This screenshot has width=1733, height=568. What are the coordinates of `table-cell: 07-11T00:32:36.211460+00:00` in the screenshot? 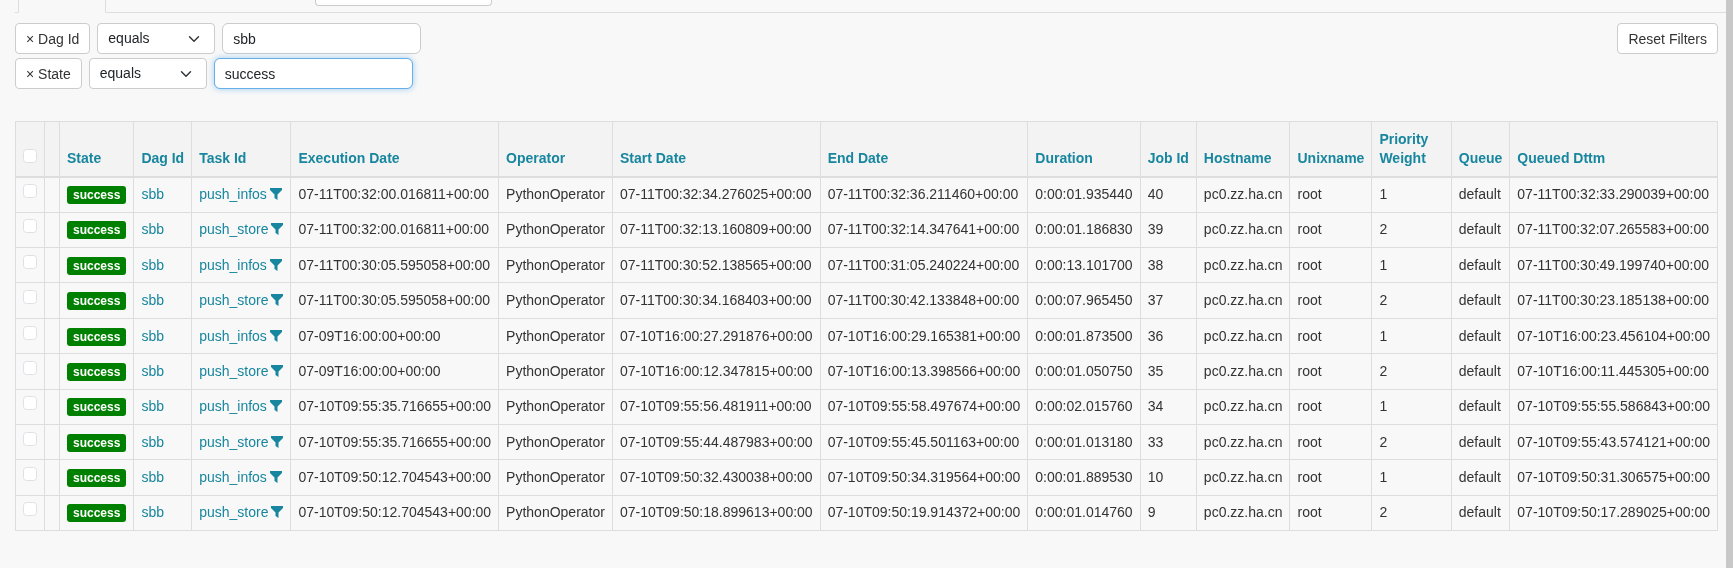 It's located at (923, 194).